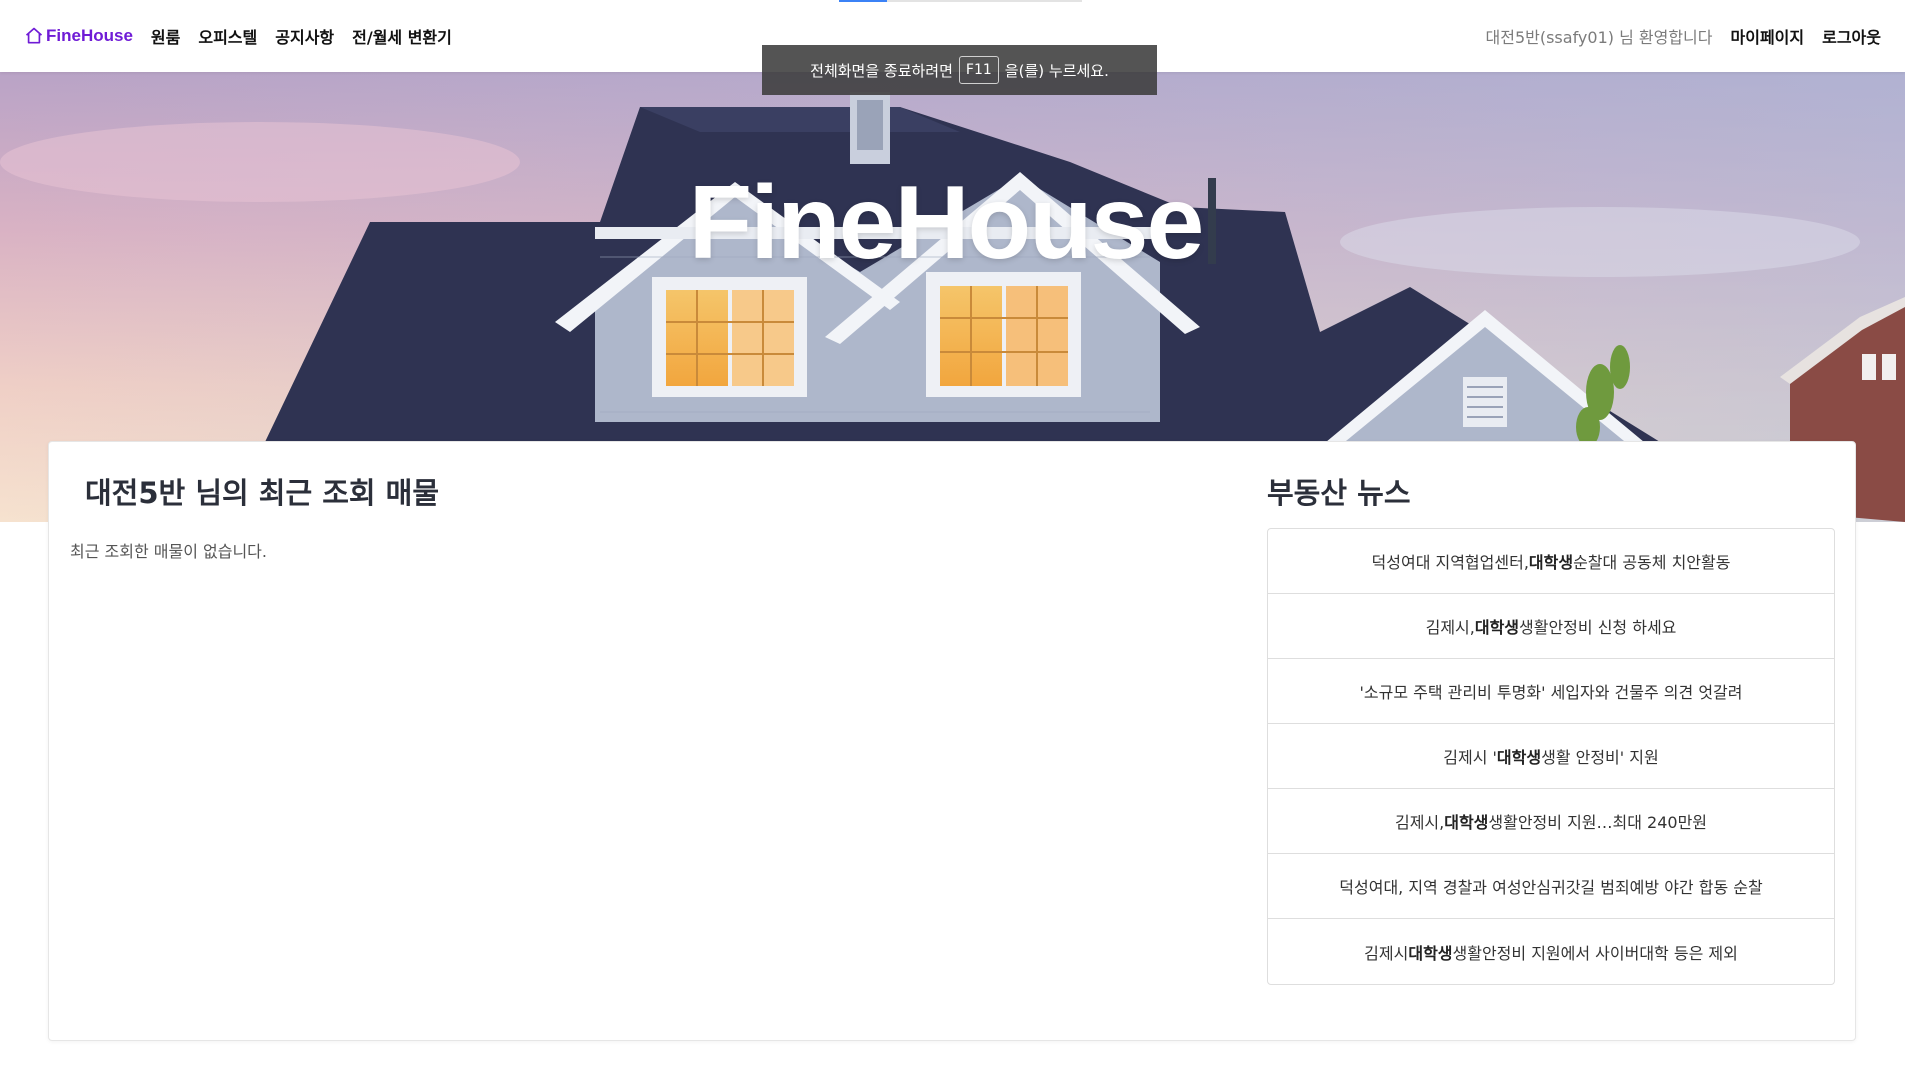 The height and width of the screenshot is (1080, 1905). What do you see at coordinates (1339, 493) in the screenshot?
I see `news-section-title: 부동산 뉴스` at bounding box center [1339, 493].